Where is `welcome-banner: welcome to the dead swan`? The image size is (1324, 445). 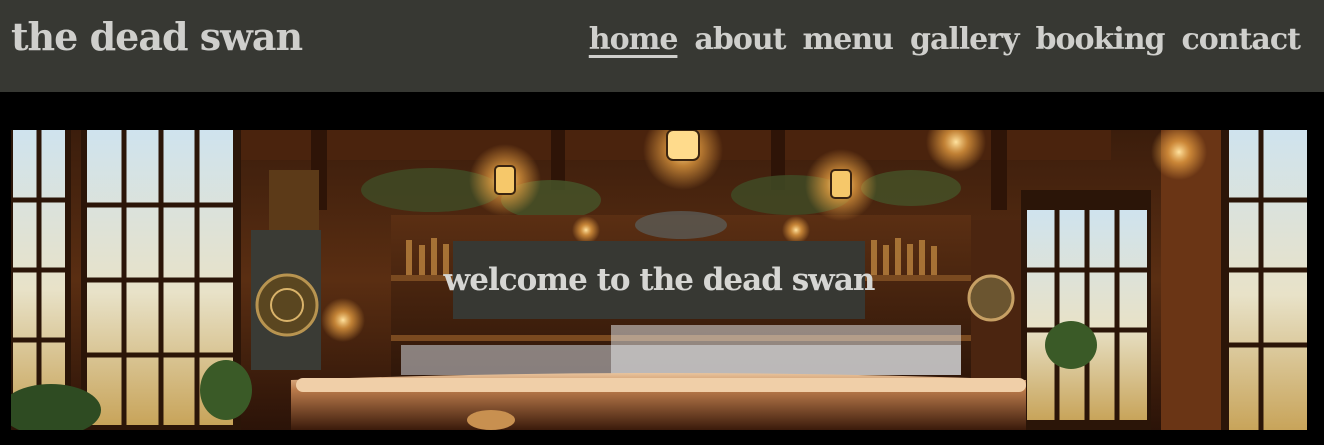
welcome-banner: welcome to the dead swan is located at coordinates (659, 280).